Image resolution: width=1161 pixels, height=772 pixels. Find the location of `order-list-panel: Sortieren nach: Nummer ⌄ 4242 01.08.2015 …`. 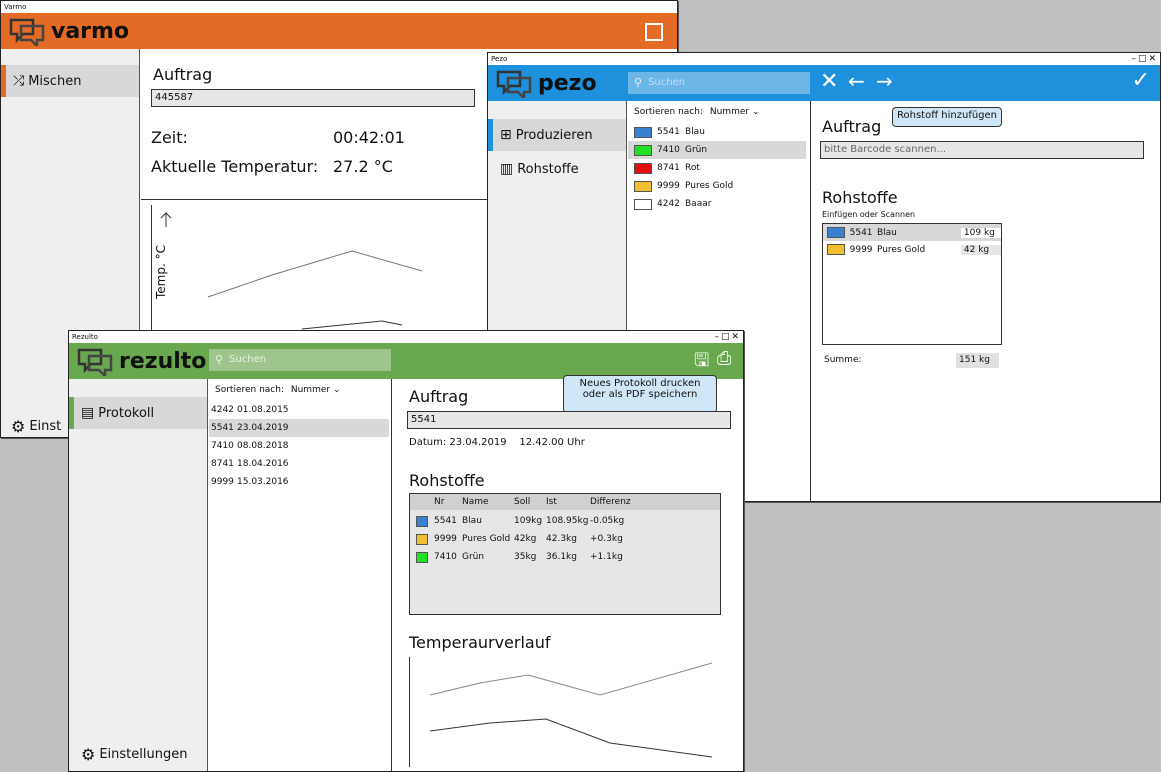

order-list-panel: Sortieren nach: Nummer ⌄ 4242 01.08.2015 … is located at coordinates (300, 575).